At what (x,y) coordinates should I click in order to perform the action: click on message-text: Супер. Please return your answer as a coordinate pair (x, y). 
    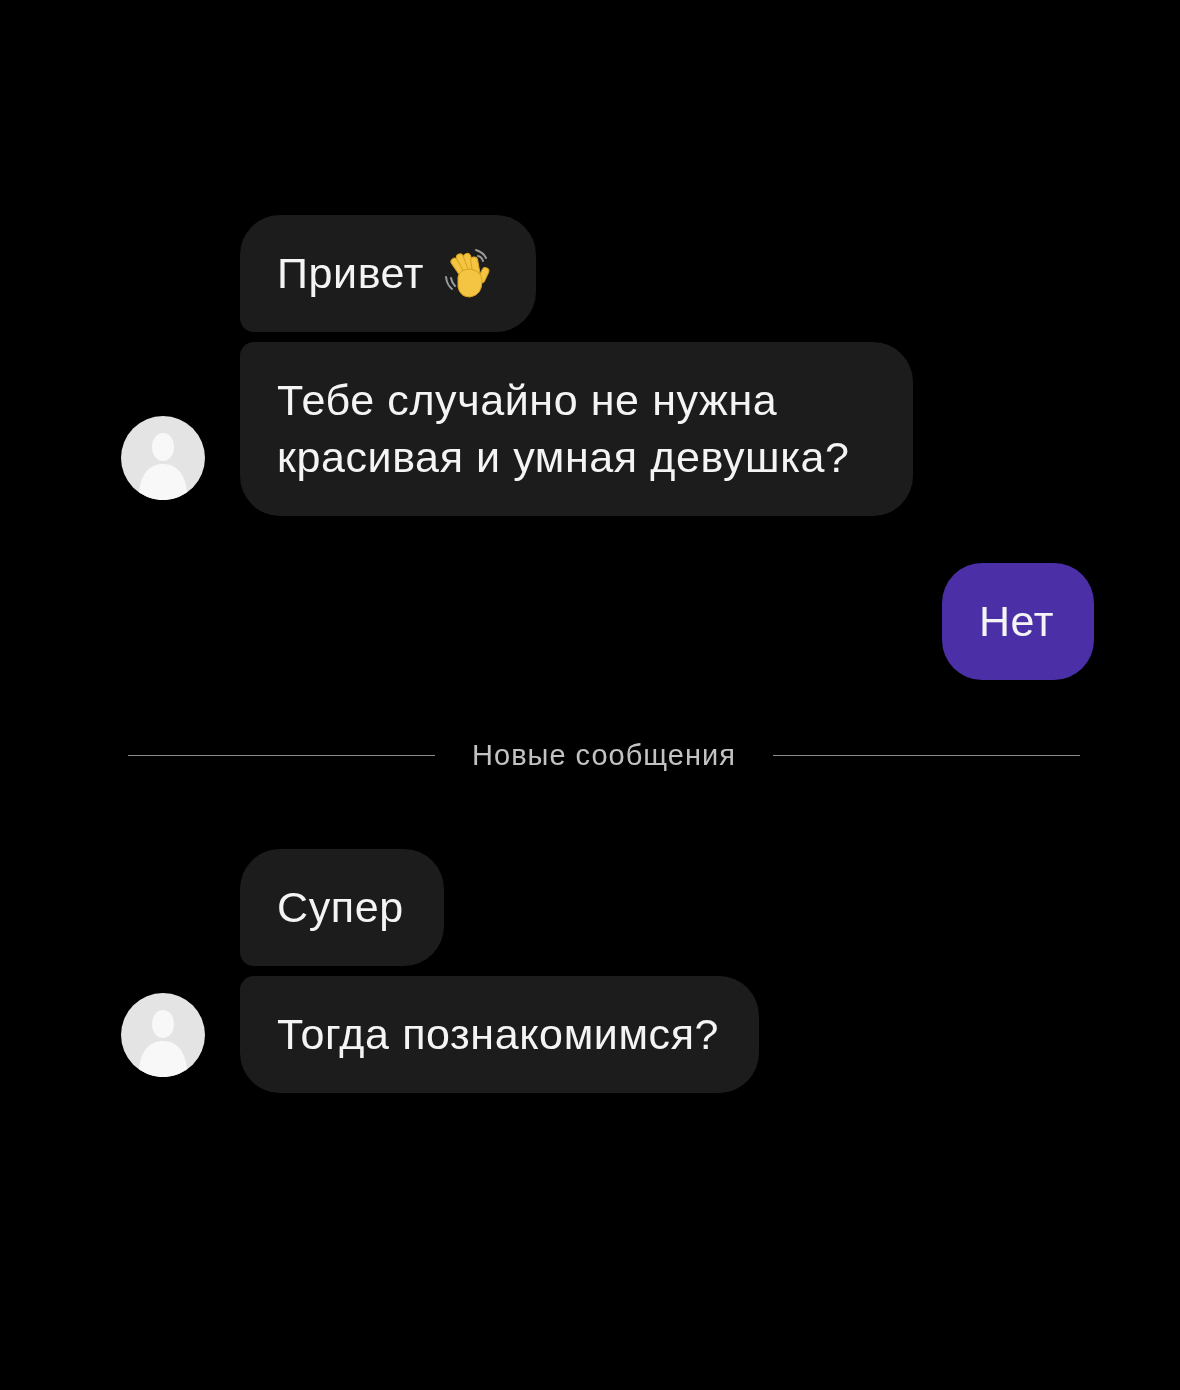
    Looking at the image, I should click on (340, 907).